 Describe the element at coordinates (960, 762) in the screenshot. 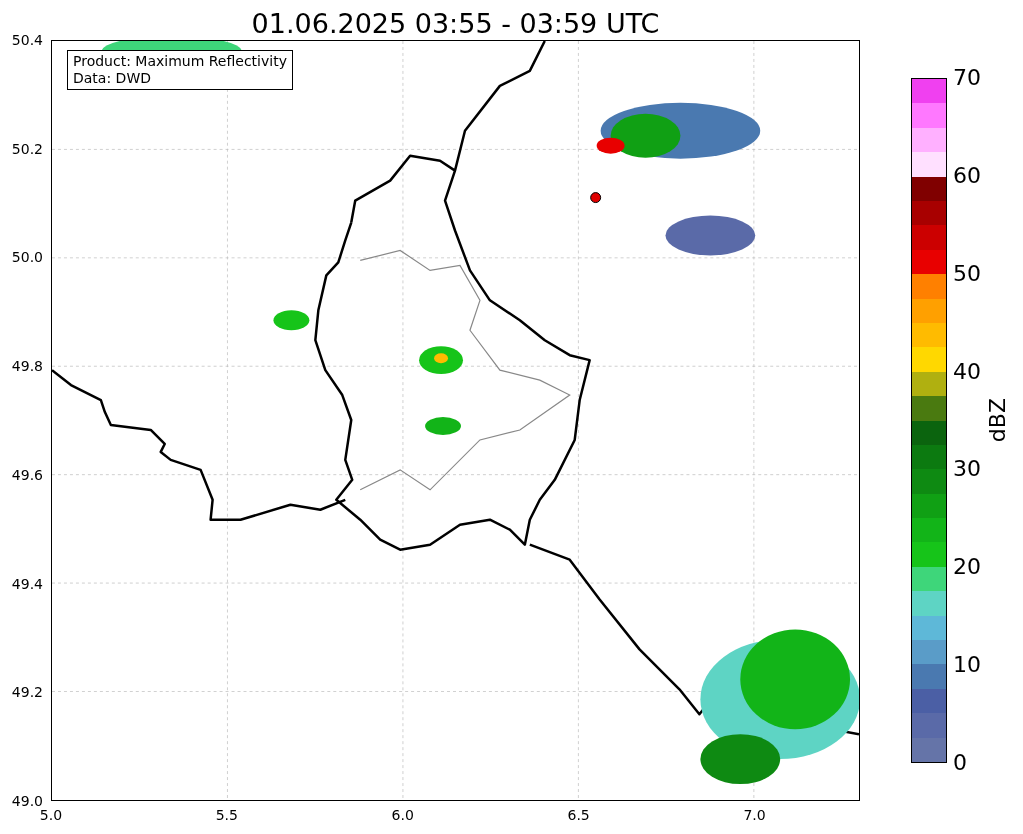

I see `colorbar-tick-label: 0` at that location.